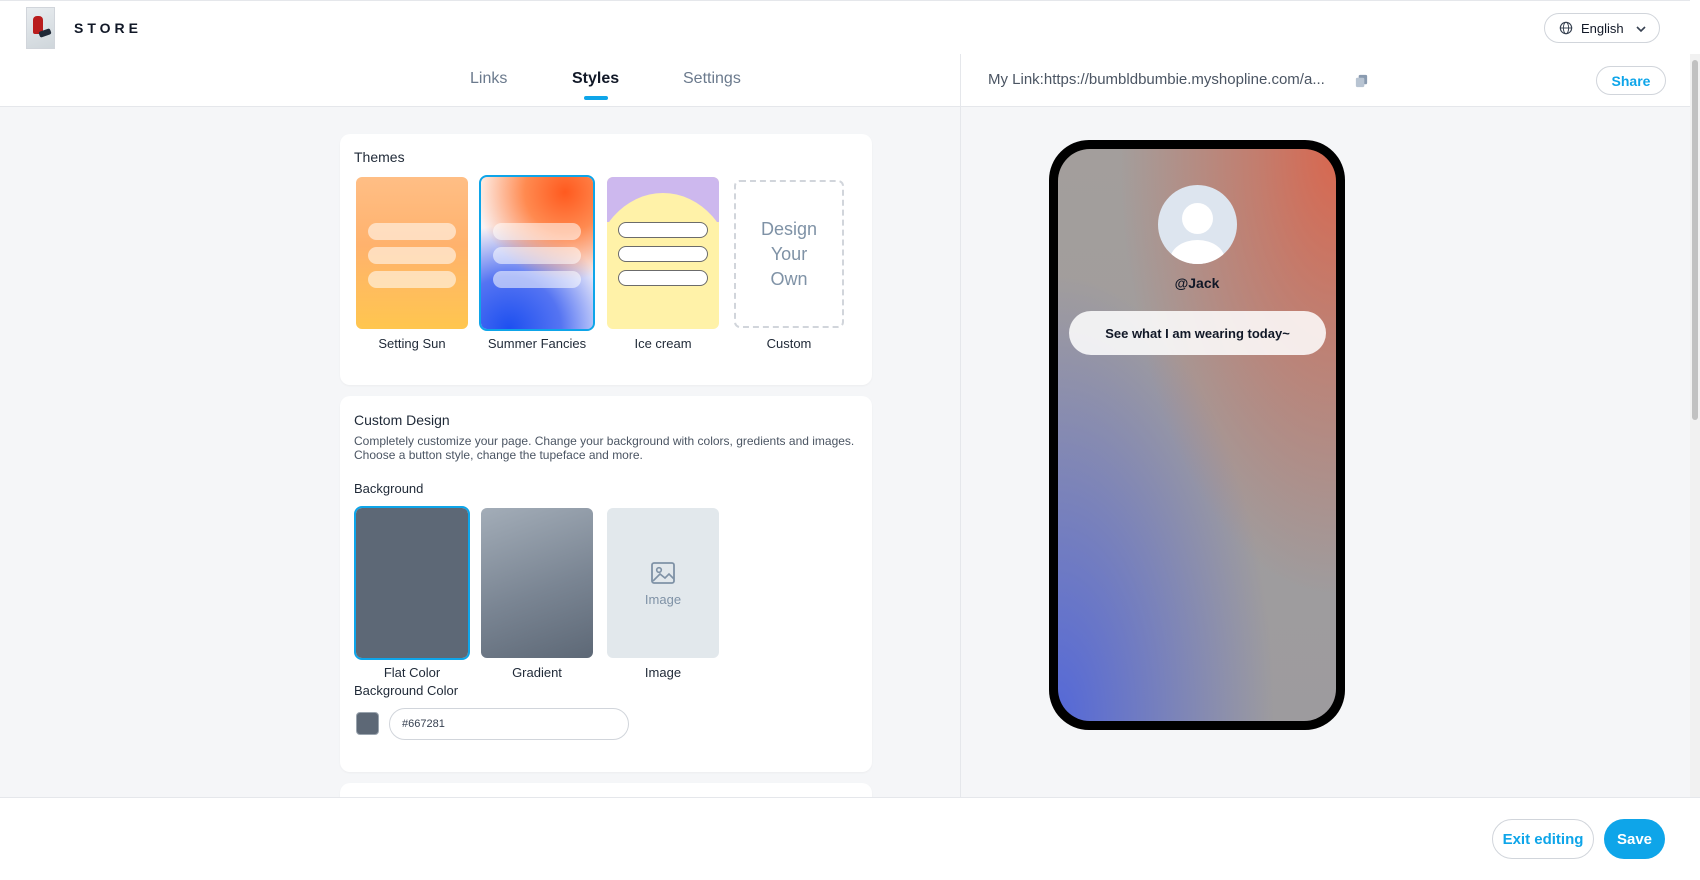 The image size is (1700, 880). I want to click on scrollbar-thumb, so click(1695, 240).